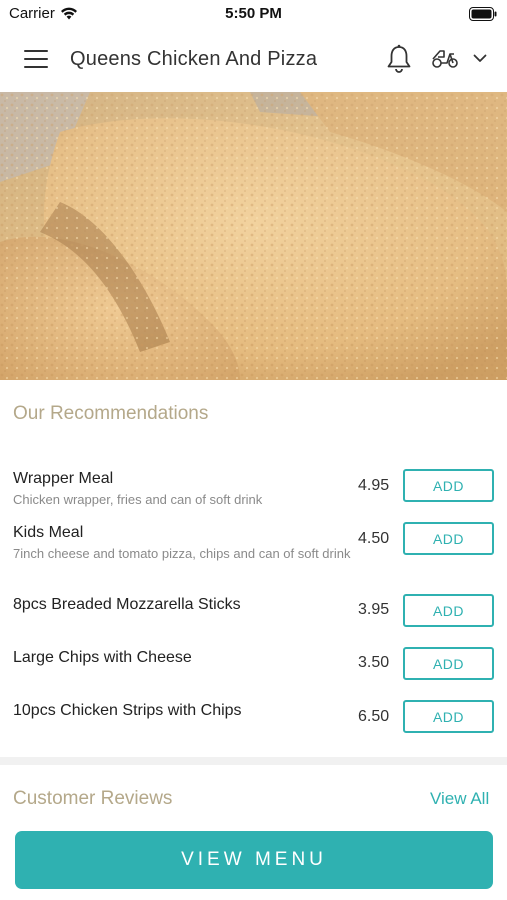 The height and width of the screenshot is (900, 507). What do you see at coordinates (127, 604) in the screenshot?
I see `item-name: 8pcs Breaded Mozzarella Sticks` at bounding box center [127, 604].